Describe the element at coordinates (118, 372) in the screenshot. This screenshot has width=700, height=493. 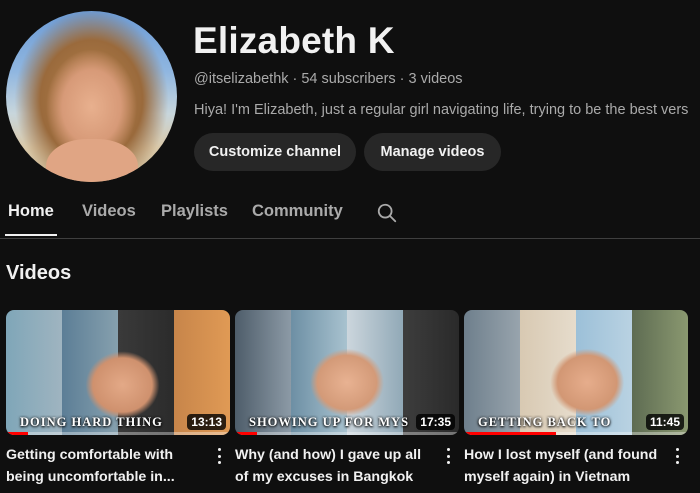
I see `video-thumbnail: DOING HARD THING 13:13` at that location.